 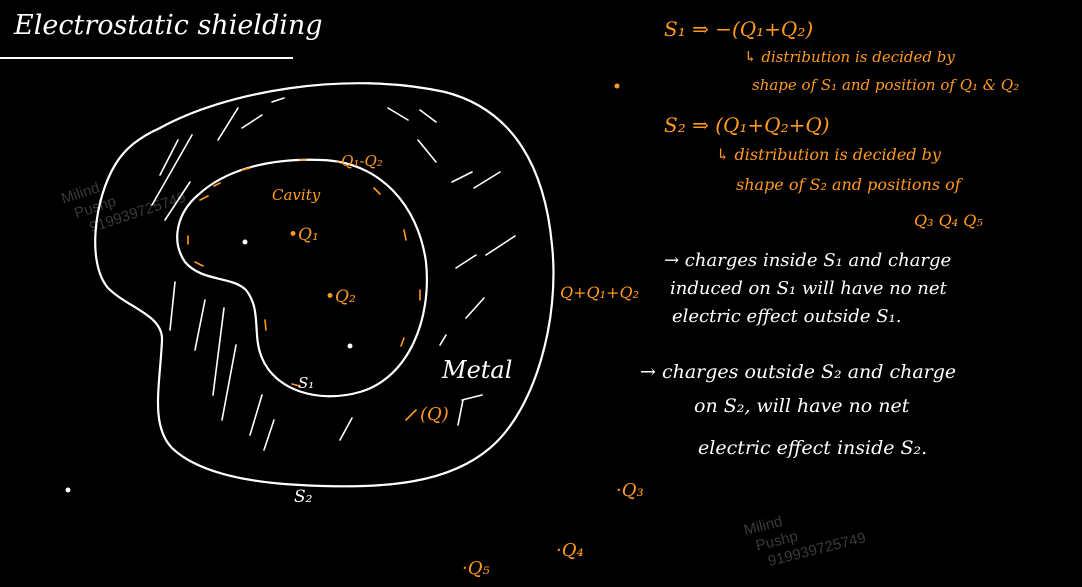 What do you see at coordinates (617, 86) in the screenshot?
I see `notes-dot` at bounding box center [617, 86].